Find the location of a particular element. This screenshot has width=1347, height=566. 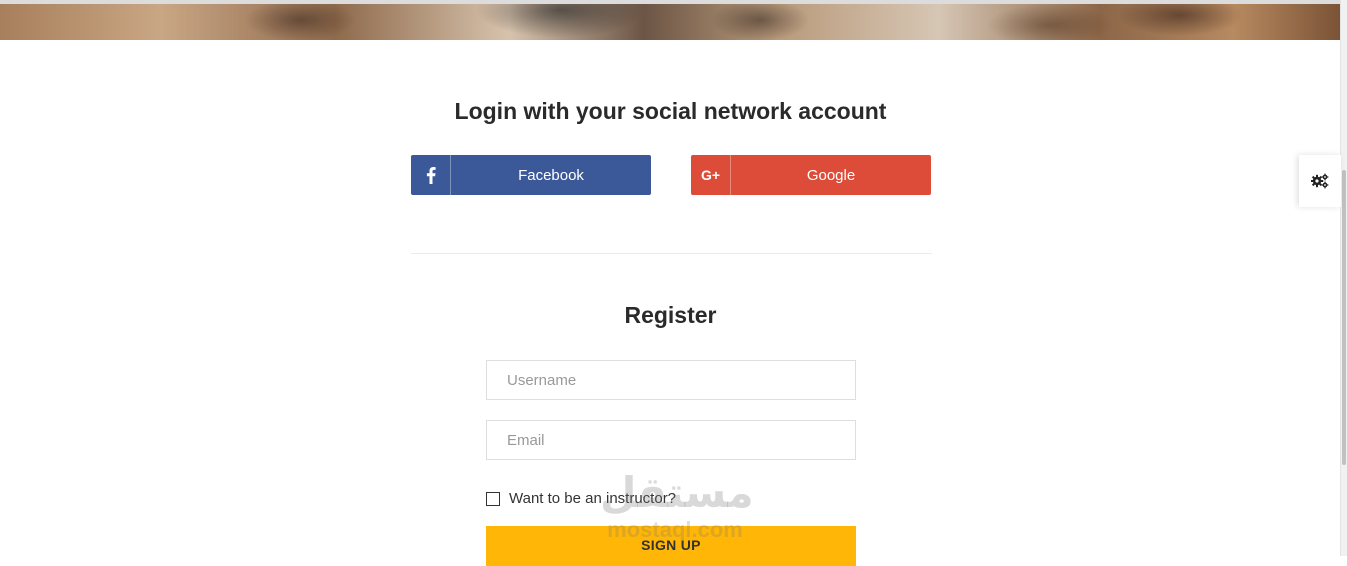

scrollbar-thumb is located at coordinates (1344, 317).